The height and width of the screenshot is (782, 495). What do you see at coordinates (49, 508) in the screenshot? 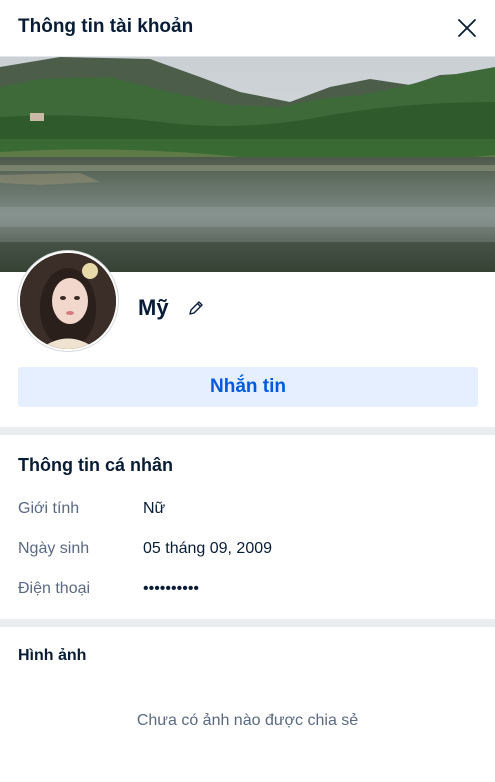
I see `info-label: Giới tính` at bounding box center [49, 508].